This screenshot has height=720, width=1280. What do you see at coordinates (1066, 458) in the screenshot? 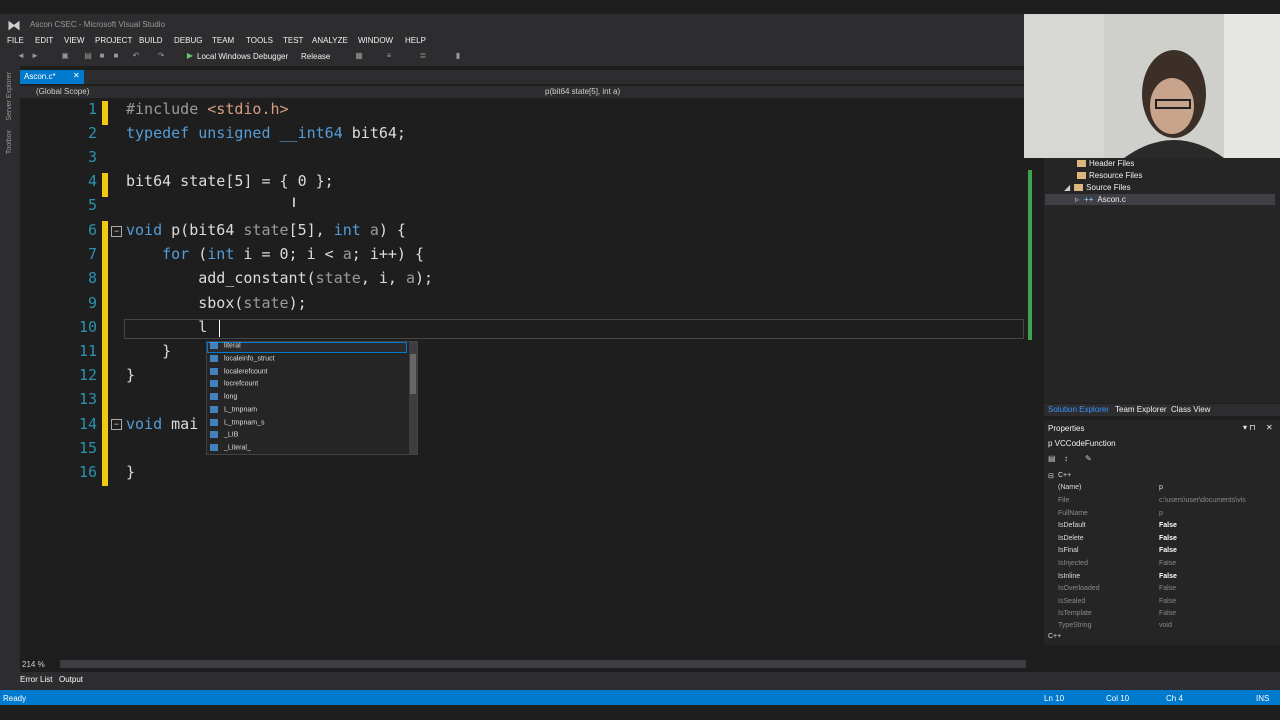
I see `alphabetical-icon: ↕` at bounding box center [1066, 458].